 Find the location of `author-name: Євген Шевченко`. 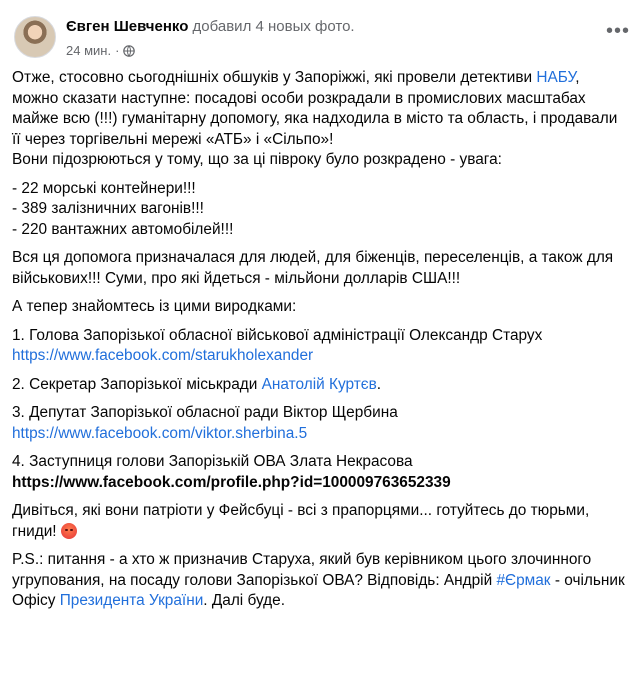

author-name: Євген Шевченко is located at coordinates (127, 26).